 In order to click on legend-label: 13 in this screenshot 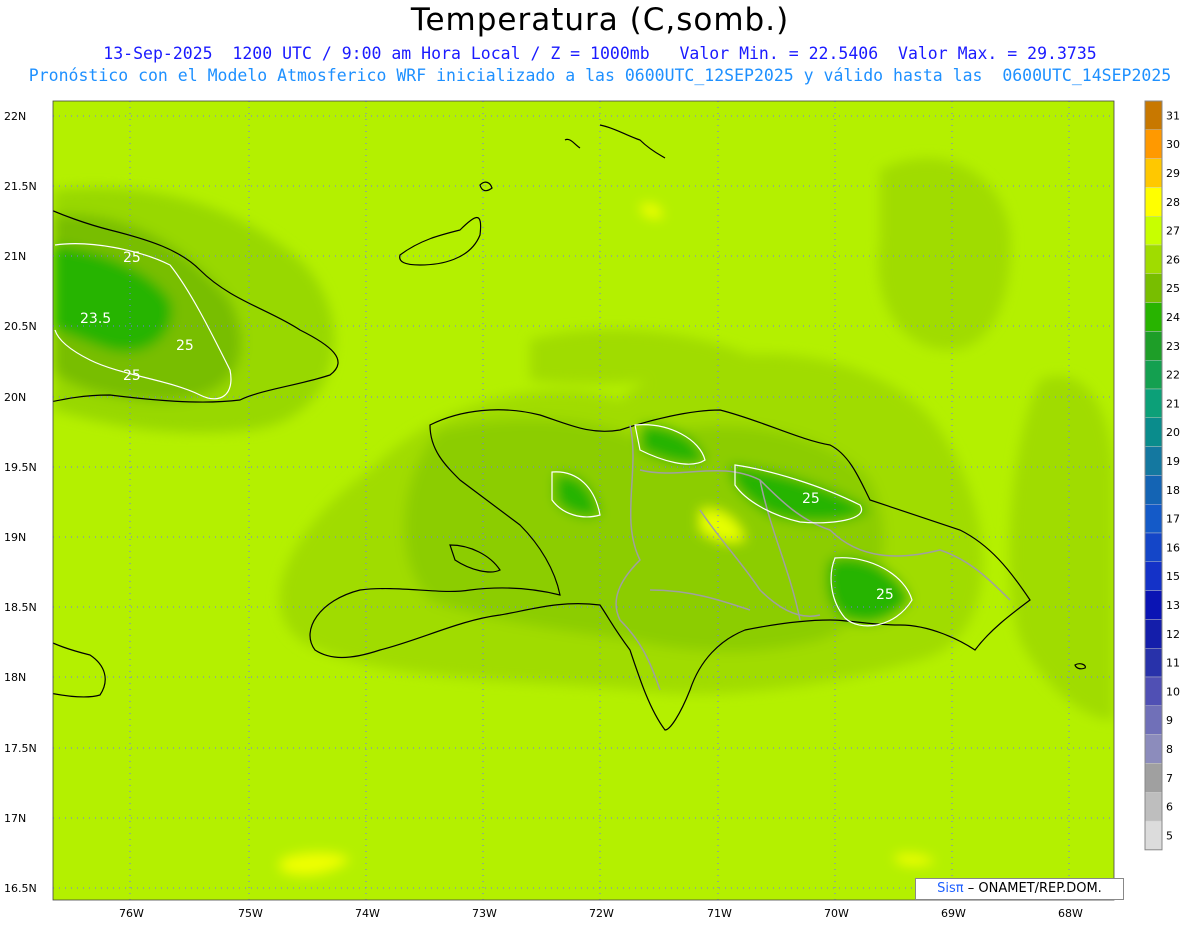, I will do `click(1173, 605)`.